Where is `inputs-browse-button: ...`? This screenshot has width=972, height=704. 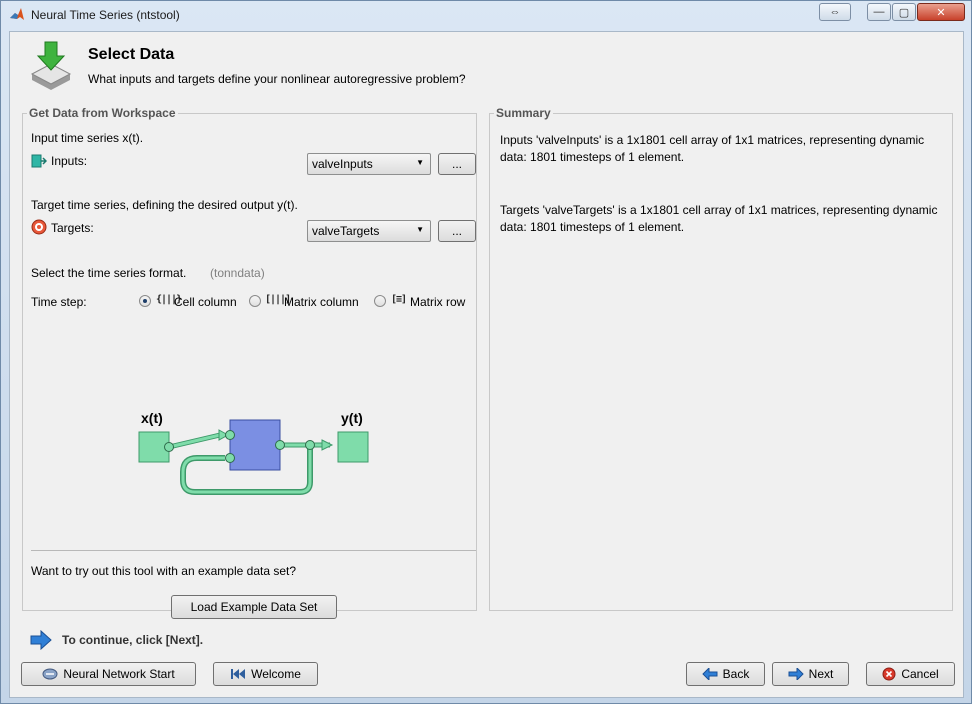 inputs-browse-button: ... is located at coordinates (457, 164).